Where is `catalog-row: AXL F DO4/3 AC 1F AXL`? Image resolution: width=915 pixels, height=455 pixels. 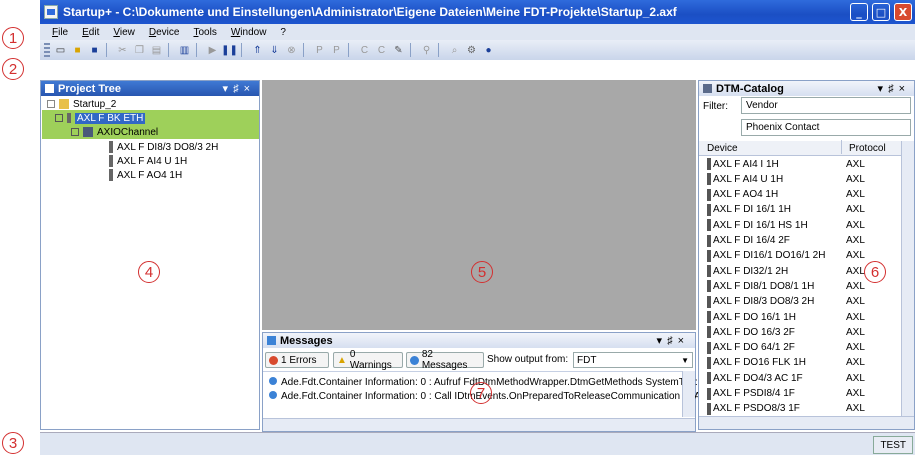 catalog-row: AXL F DO4/3 AC 1F AXL is located at coordinates (786, 378).